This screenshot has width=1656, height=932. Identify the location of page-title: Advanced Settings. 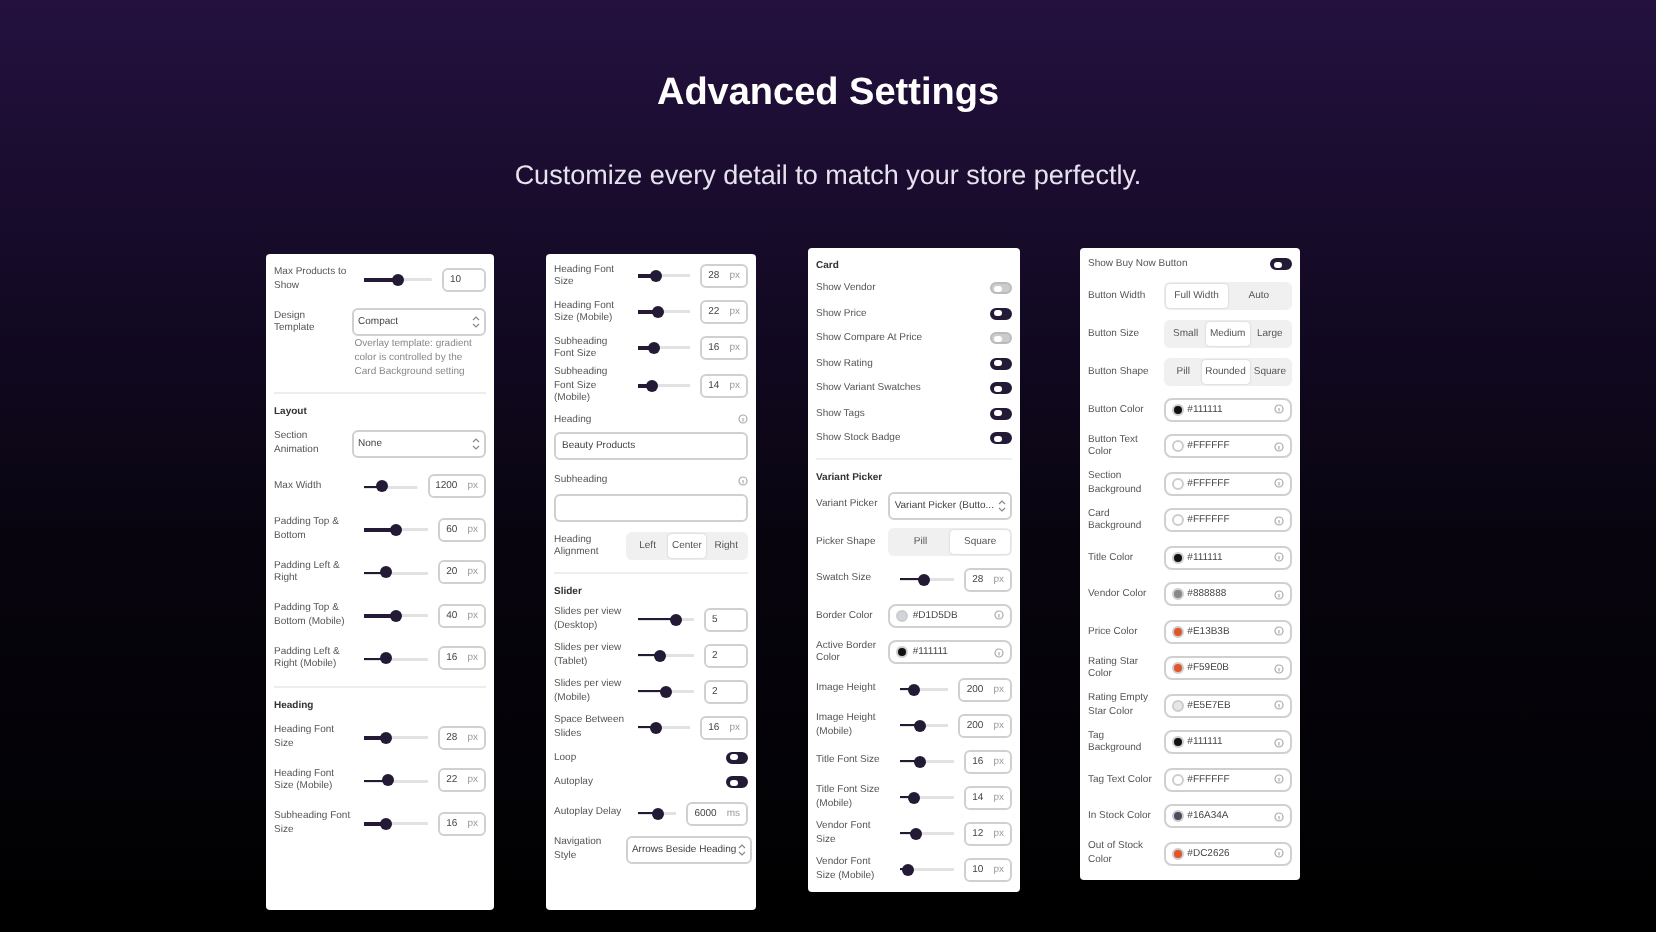
(828, 94).